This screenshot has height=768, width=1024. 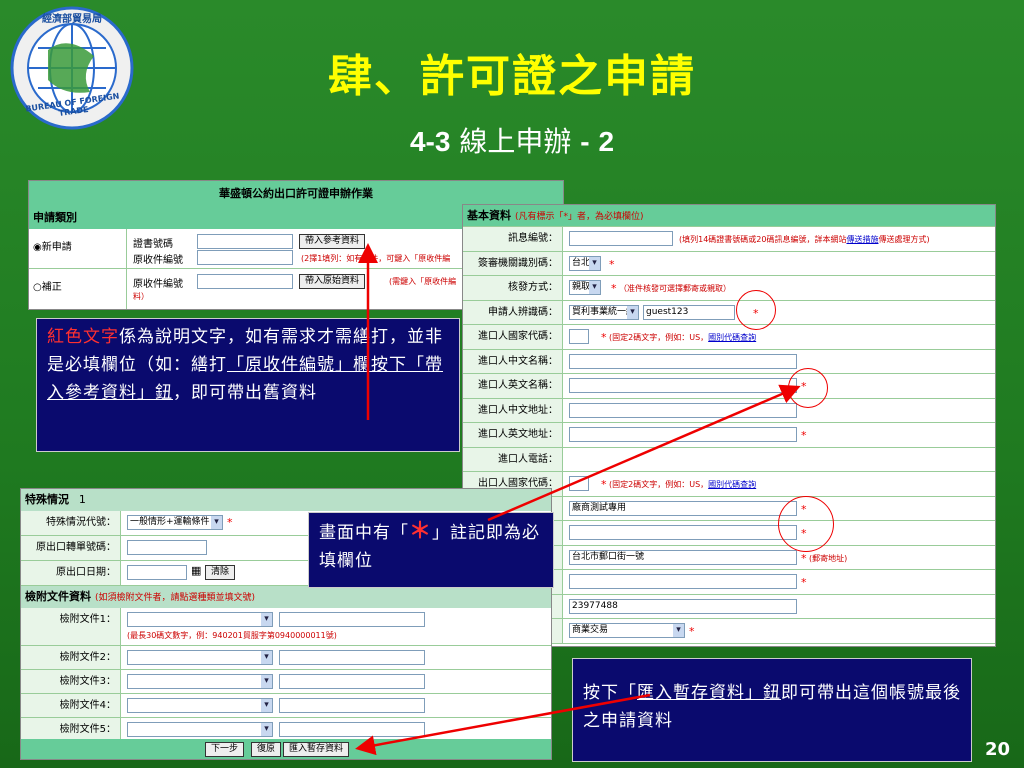 I want to click on arrow-to-required-mark, so click(x=644, y=453).